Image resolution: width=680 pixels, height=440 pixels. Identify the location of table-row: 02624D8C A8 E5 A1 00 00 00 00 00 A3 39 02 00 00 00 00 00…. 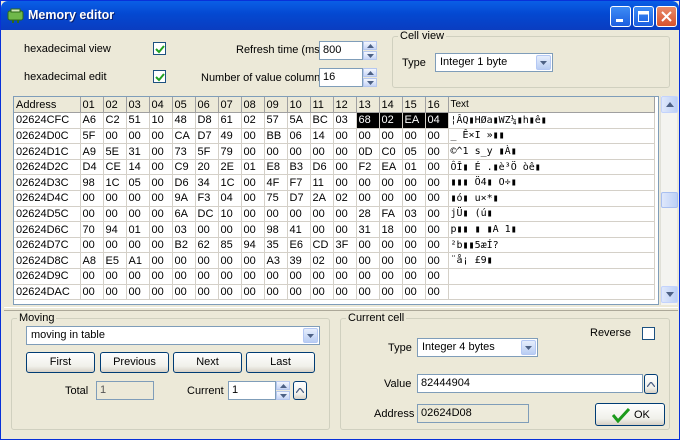
(334, 261).